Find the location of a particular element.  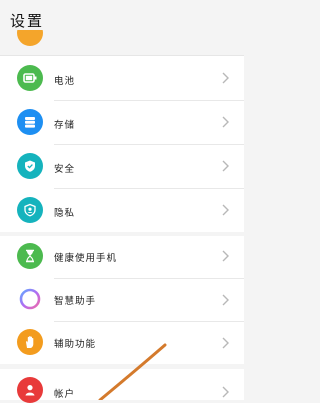

settings-group-account: 帐户 is located at coordinates (122, 386).